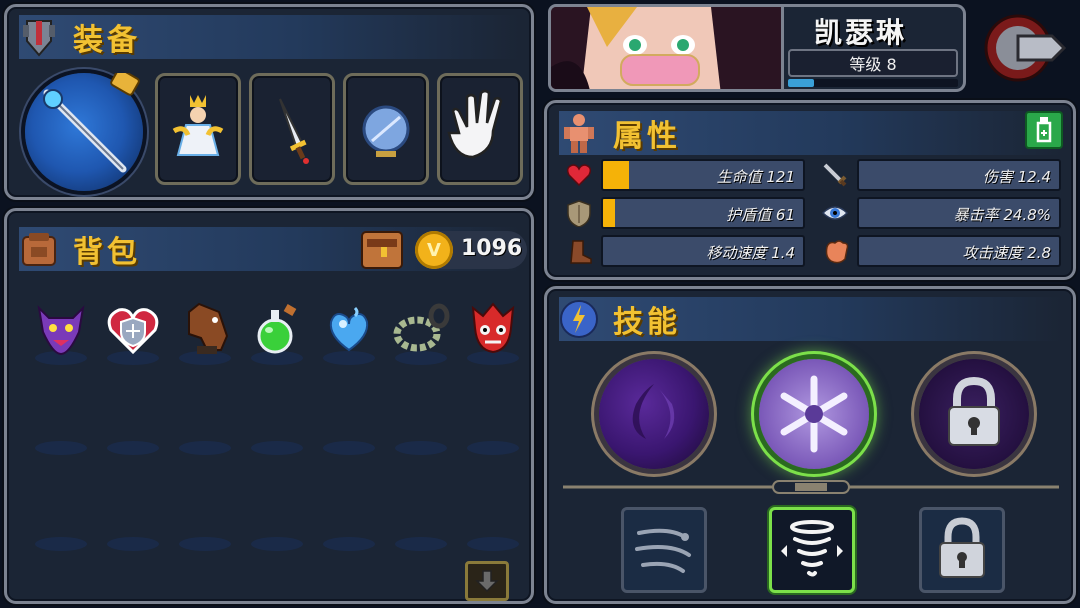  What do you see at coordinates (198, 125) in the screenshot?
I see `figurine-icon` at bounding box center [198, 125].